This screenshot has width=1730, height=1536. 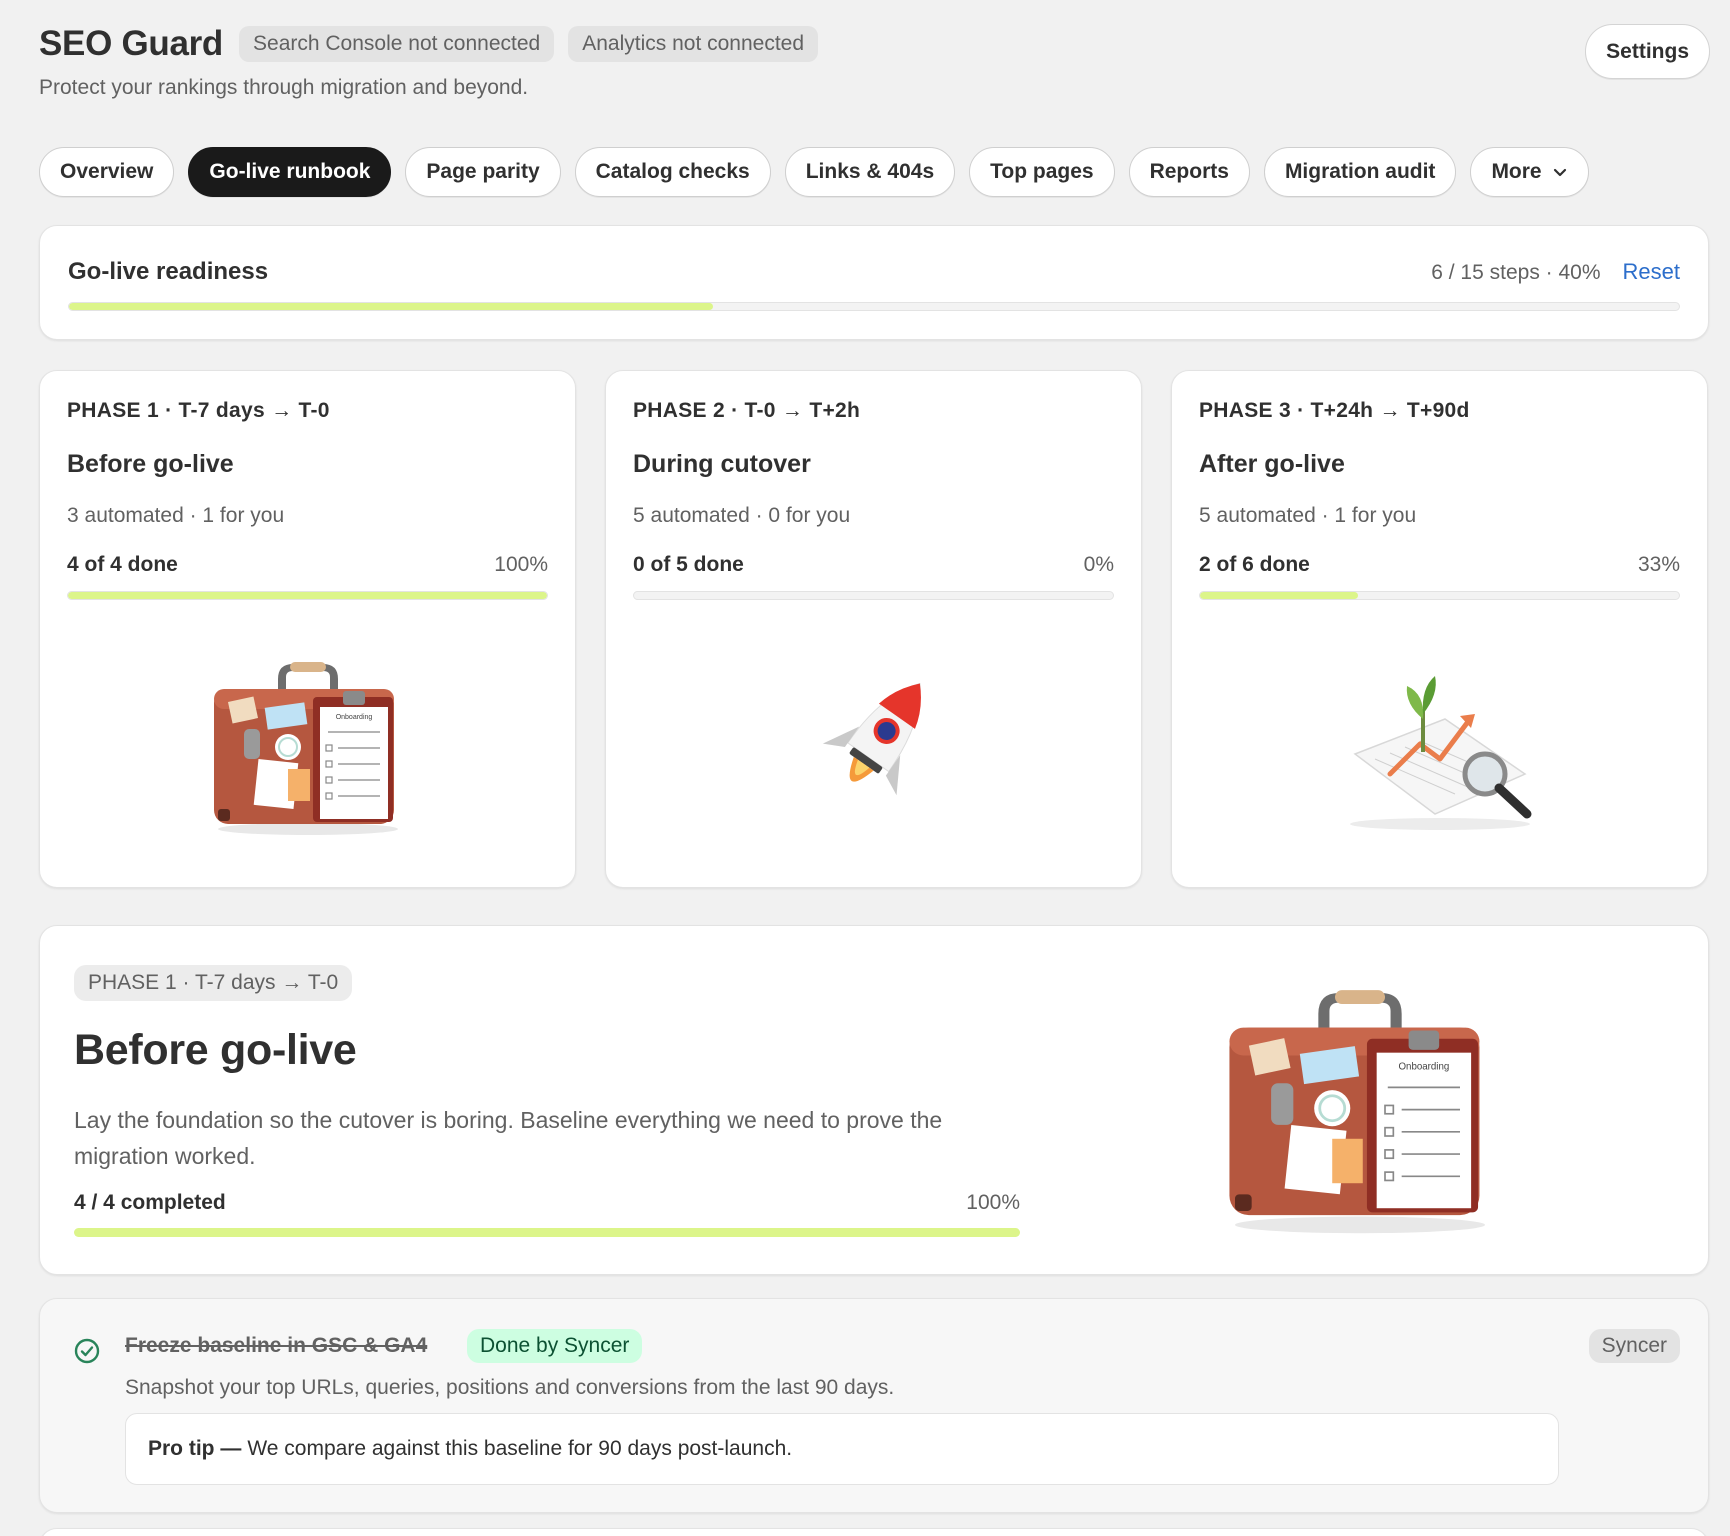 I want to click on chevron-down-icon, so click(x=1559, y=172).